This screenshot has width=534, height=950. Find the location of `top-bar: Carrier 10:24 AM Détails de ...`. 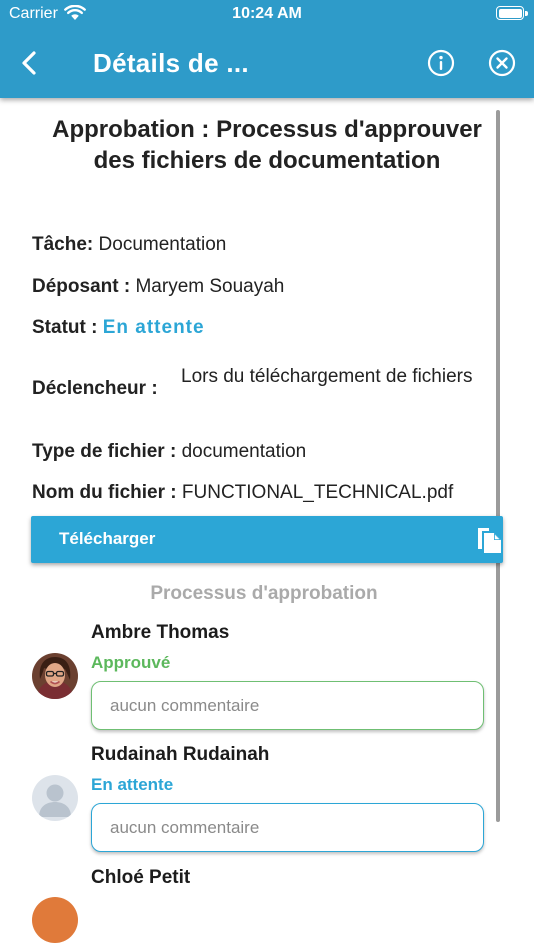

top-bar: Carrier 10:24 AM Détails de ... is located at coordinates (267, 49).